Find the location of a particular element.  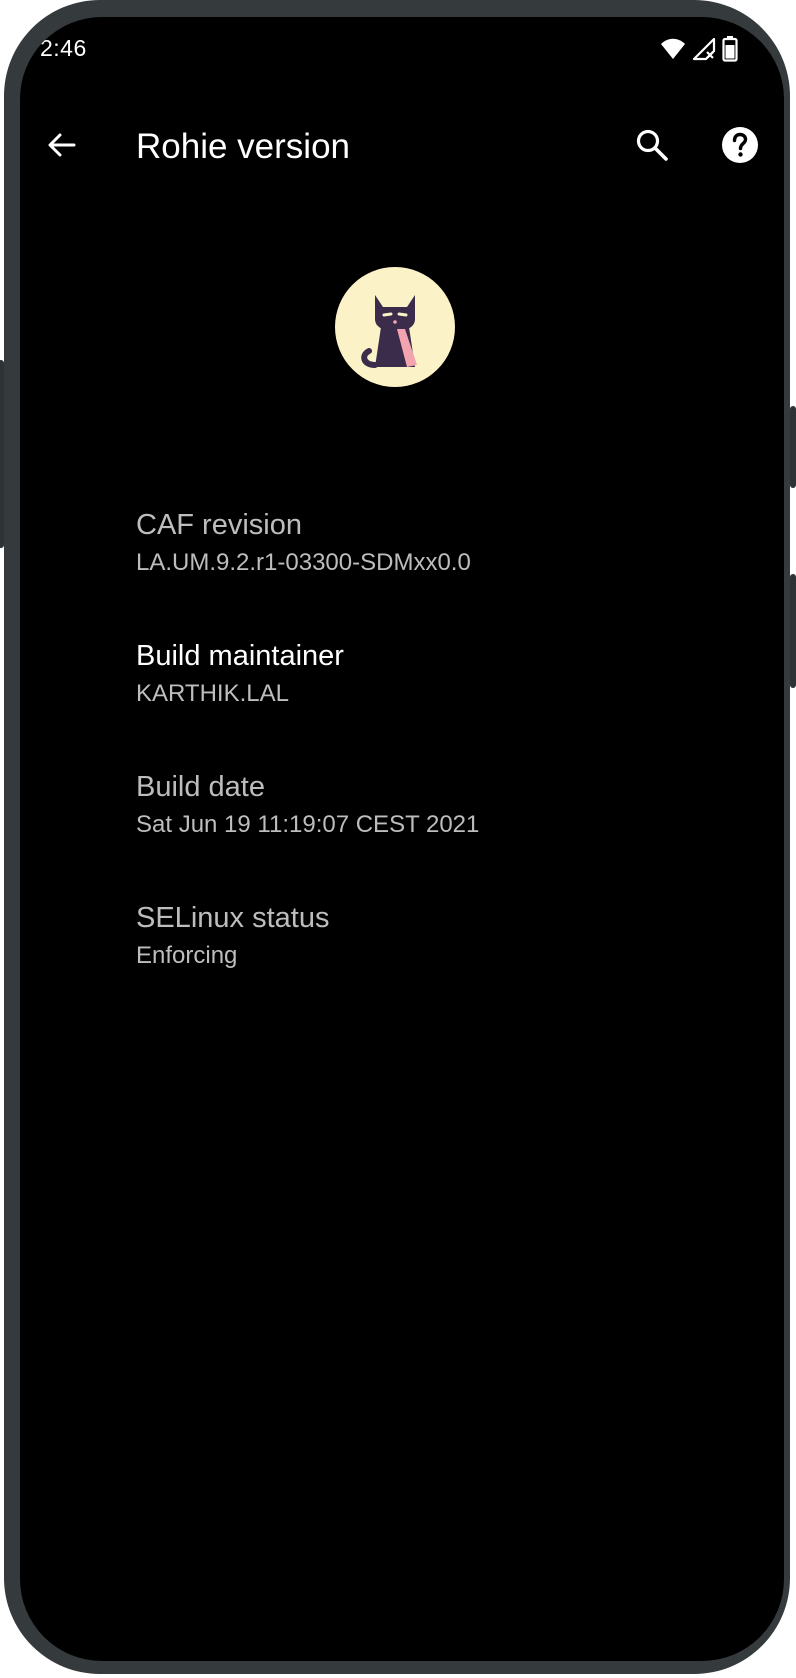

status-time: 2:46 is located at coordinates (63, 48).